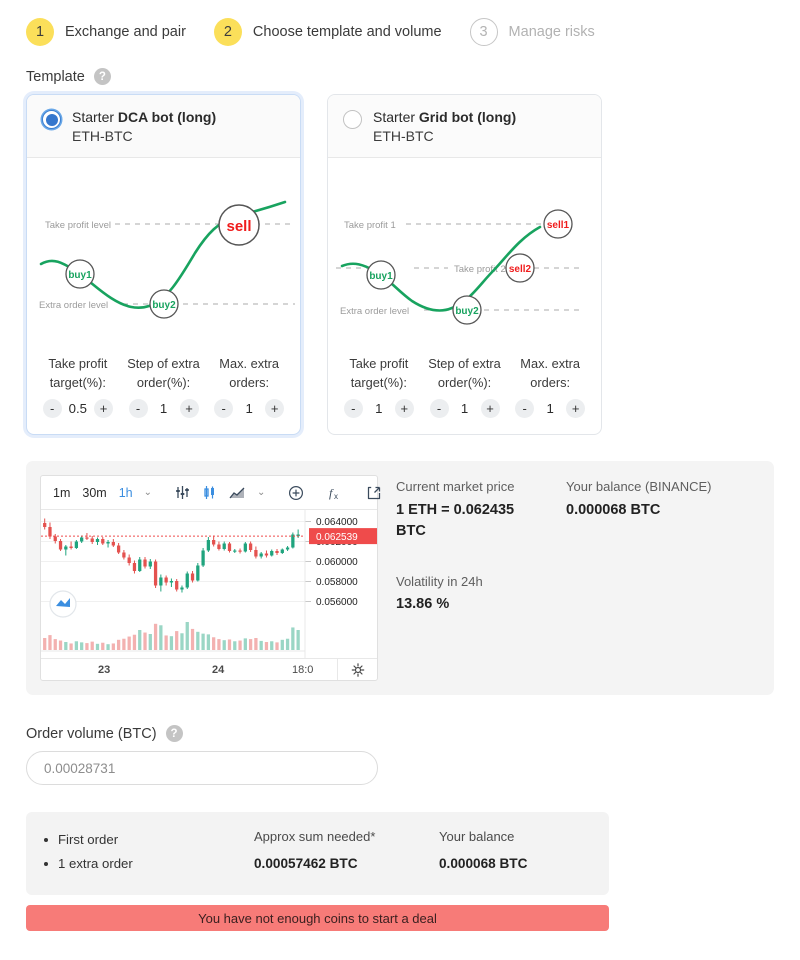 This screenshot has width=800, height=960. Describe the element at coordinates (550, 373) in the screenshot. I see `grid-param-3-label: Max. extra orders:` at that location.